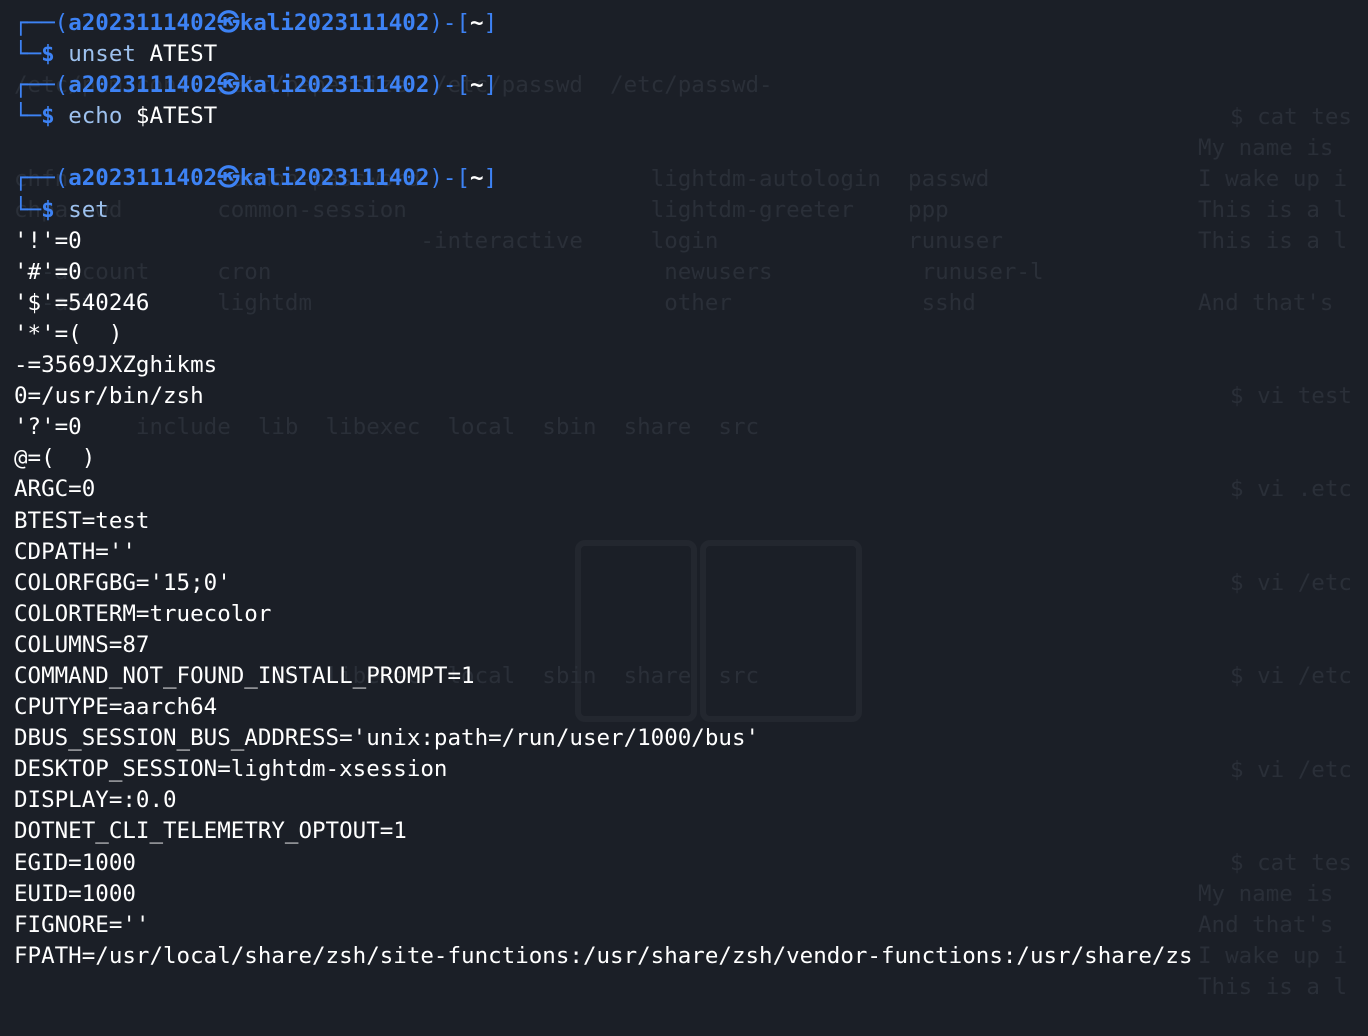 The height and width of the screenshot is (1036, 1368). What do you see at coordinates (82, 644) in the screenshot?
I see `output-line: COLUMNS=87` at bounding box center [82, 644].